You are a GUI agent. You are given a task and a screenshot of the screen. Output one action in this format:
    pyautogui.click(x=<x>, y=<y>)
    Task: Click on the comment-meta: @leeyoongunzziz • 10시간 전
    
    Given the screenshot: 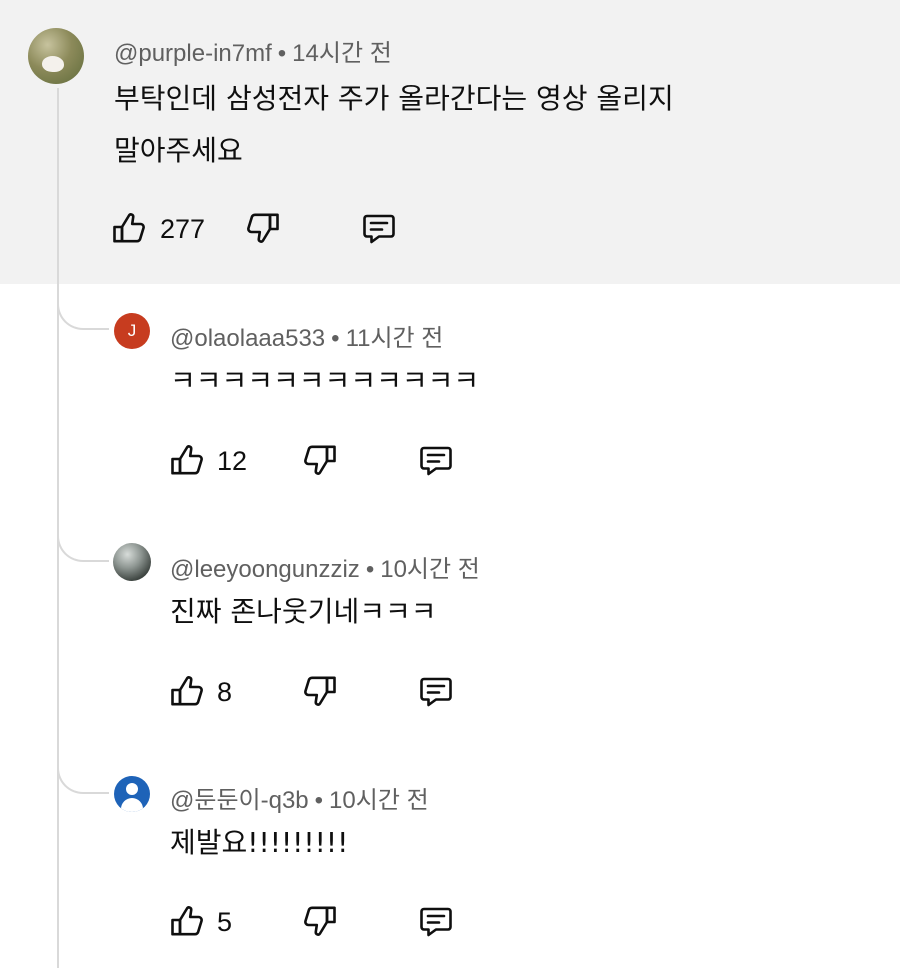 What is the action you would take?
    pyautogui.click(x=325, y=569)
    